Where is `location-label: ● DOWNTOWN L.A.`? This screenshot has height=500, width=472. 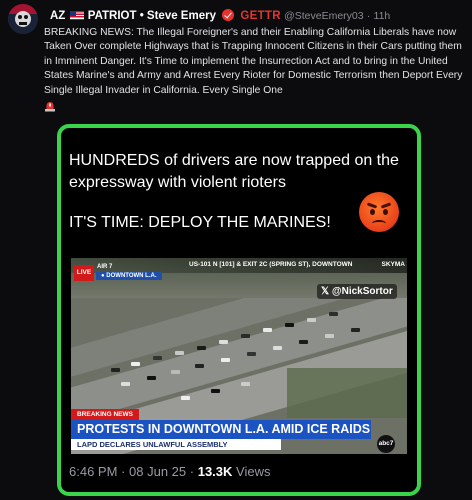 location-label: ● DOWNTOWN L.A. is located at coordinates (129, 276).